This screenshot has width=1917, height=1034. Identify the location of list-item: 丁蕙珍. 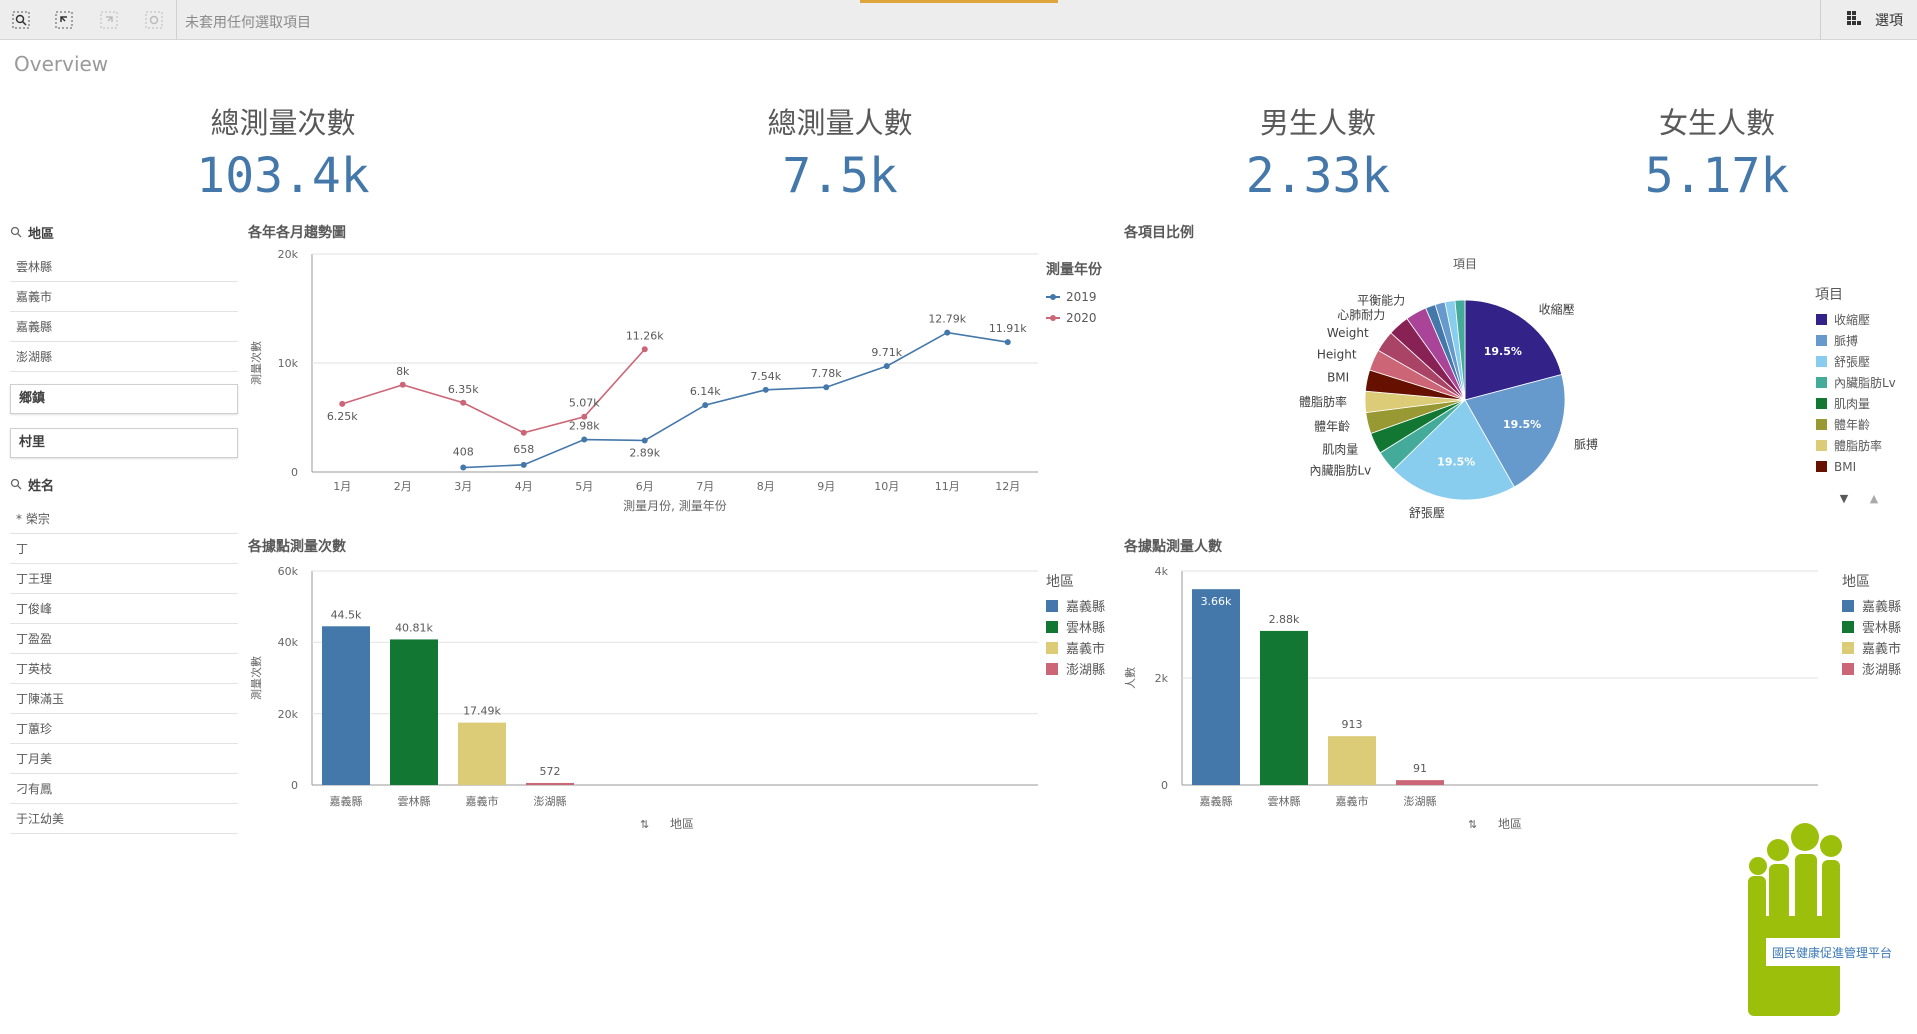
(124, 729).